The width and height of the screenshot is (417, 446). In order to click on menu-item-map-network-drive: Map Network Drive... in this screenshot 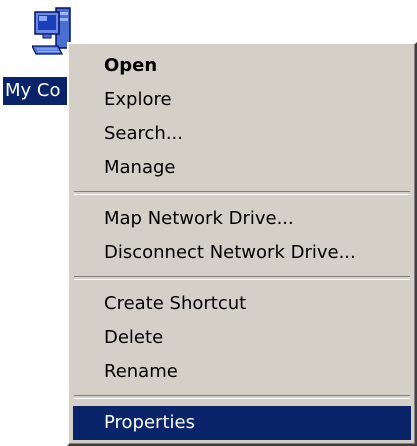, I will do `click(242, 219)`.